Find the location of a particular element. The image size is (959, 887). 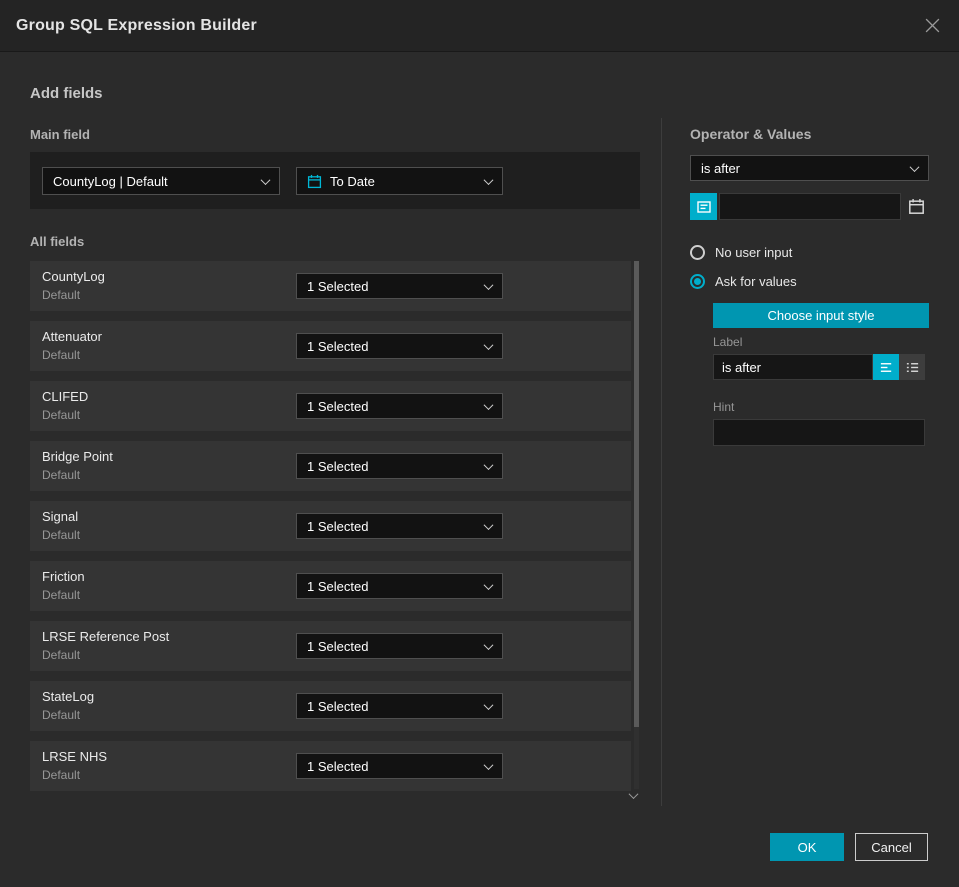

main-field-label: Main field is located at coordinates (60, 134).